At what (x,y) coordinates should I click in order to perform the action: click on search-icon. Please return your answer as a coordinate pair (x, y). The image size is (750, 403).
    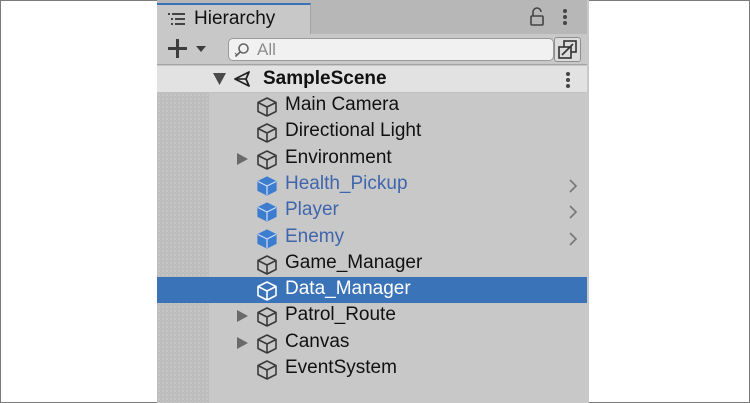
    Looking at the image, I should click on (241, 50).